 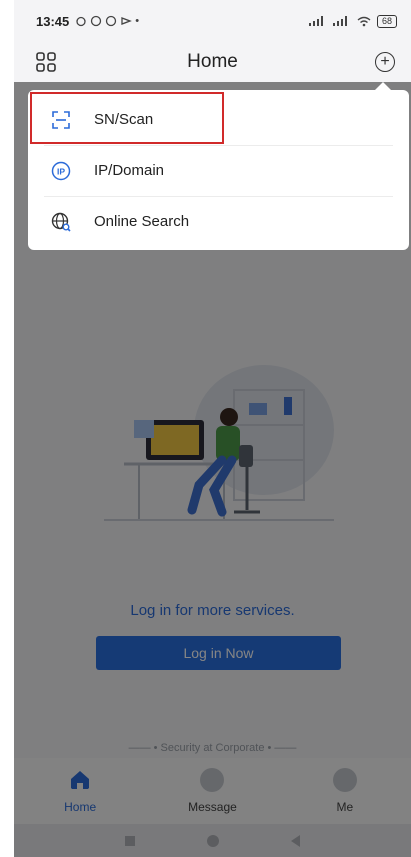 I want to click on popup-arrow, so click(x=383, y=86).